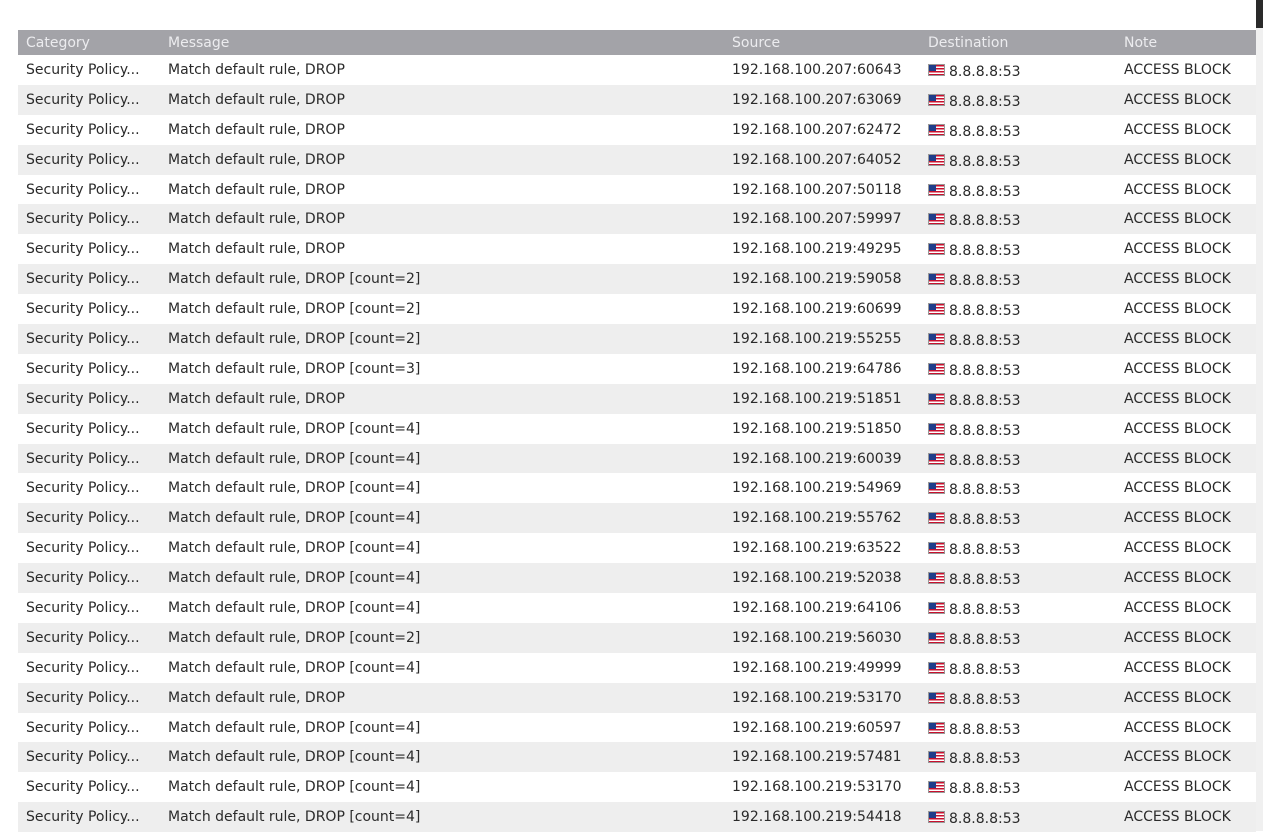 The height and width of the screenshot is (832, 1263). Describe the element at coordinates (1259, 415) in the screenshot. I see `vertical-scrollbar` at that location.